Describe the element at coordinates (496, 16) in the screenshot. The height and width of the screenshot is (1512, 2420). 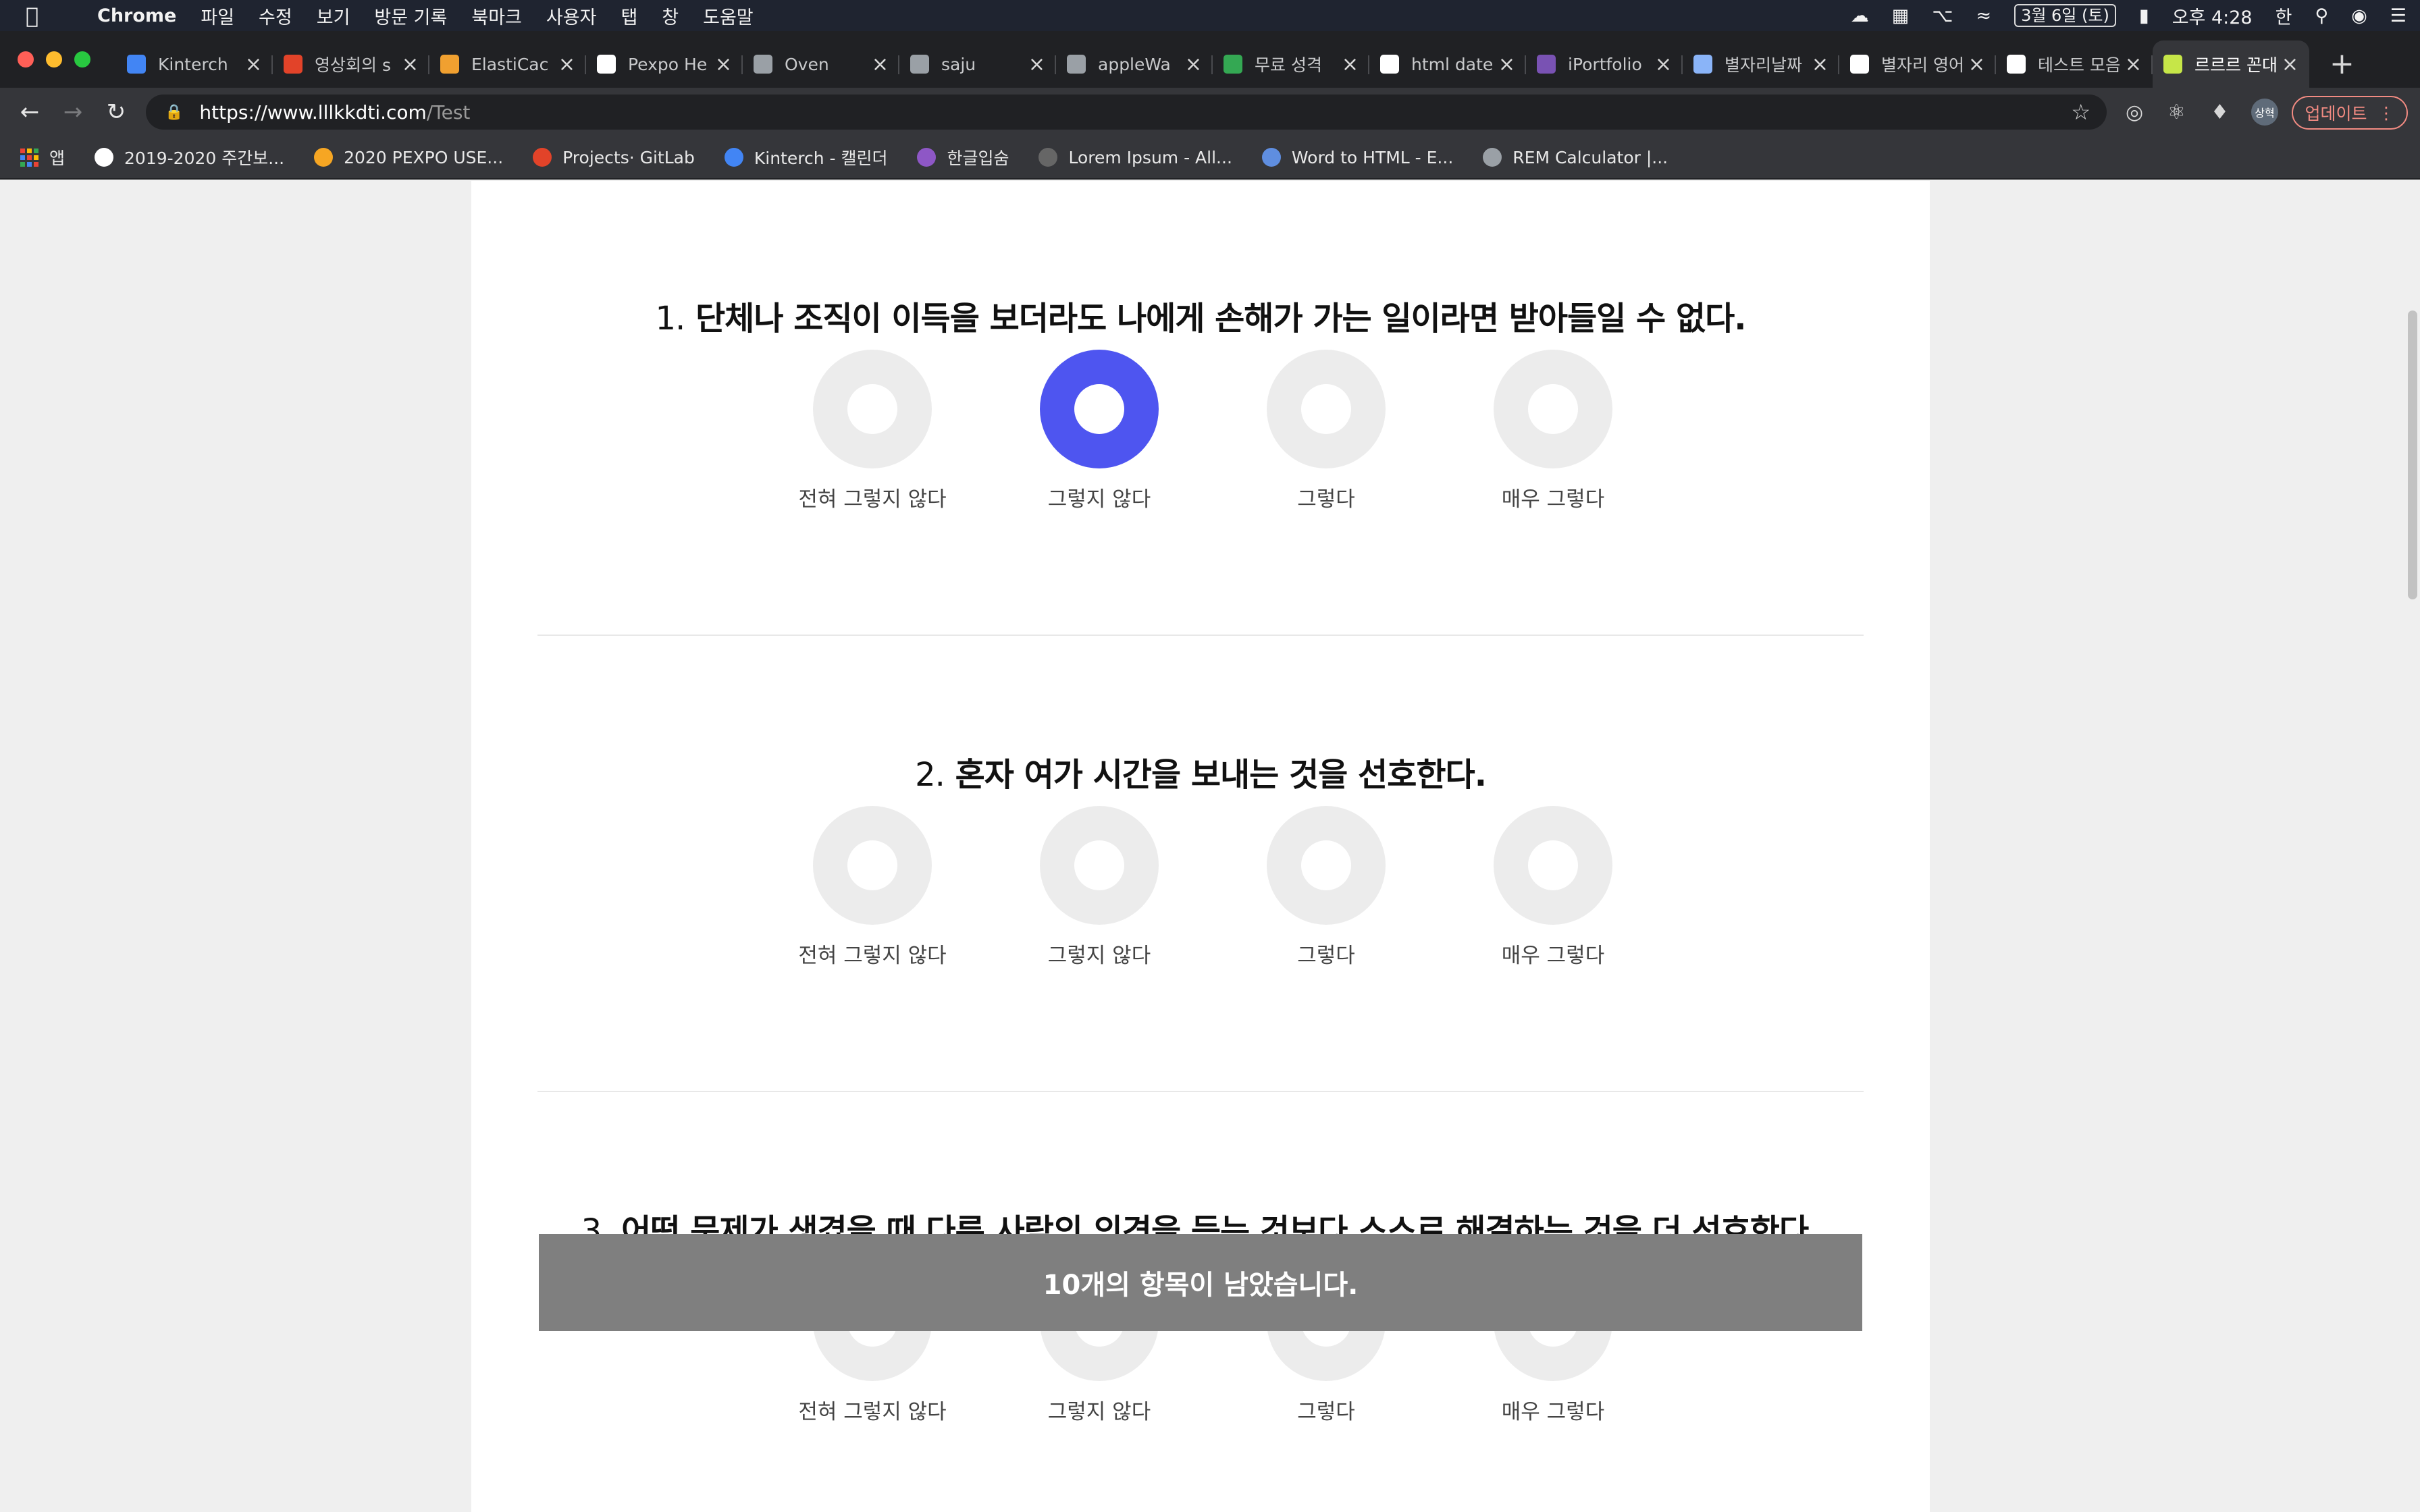
I see `menu-bookmarks: 북마크` at that location.